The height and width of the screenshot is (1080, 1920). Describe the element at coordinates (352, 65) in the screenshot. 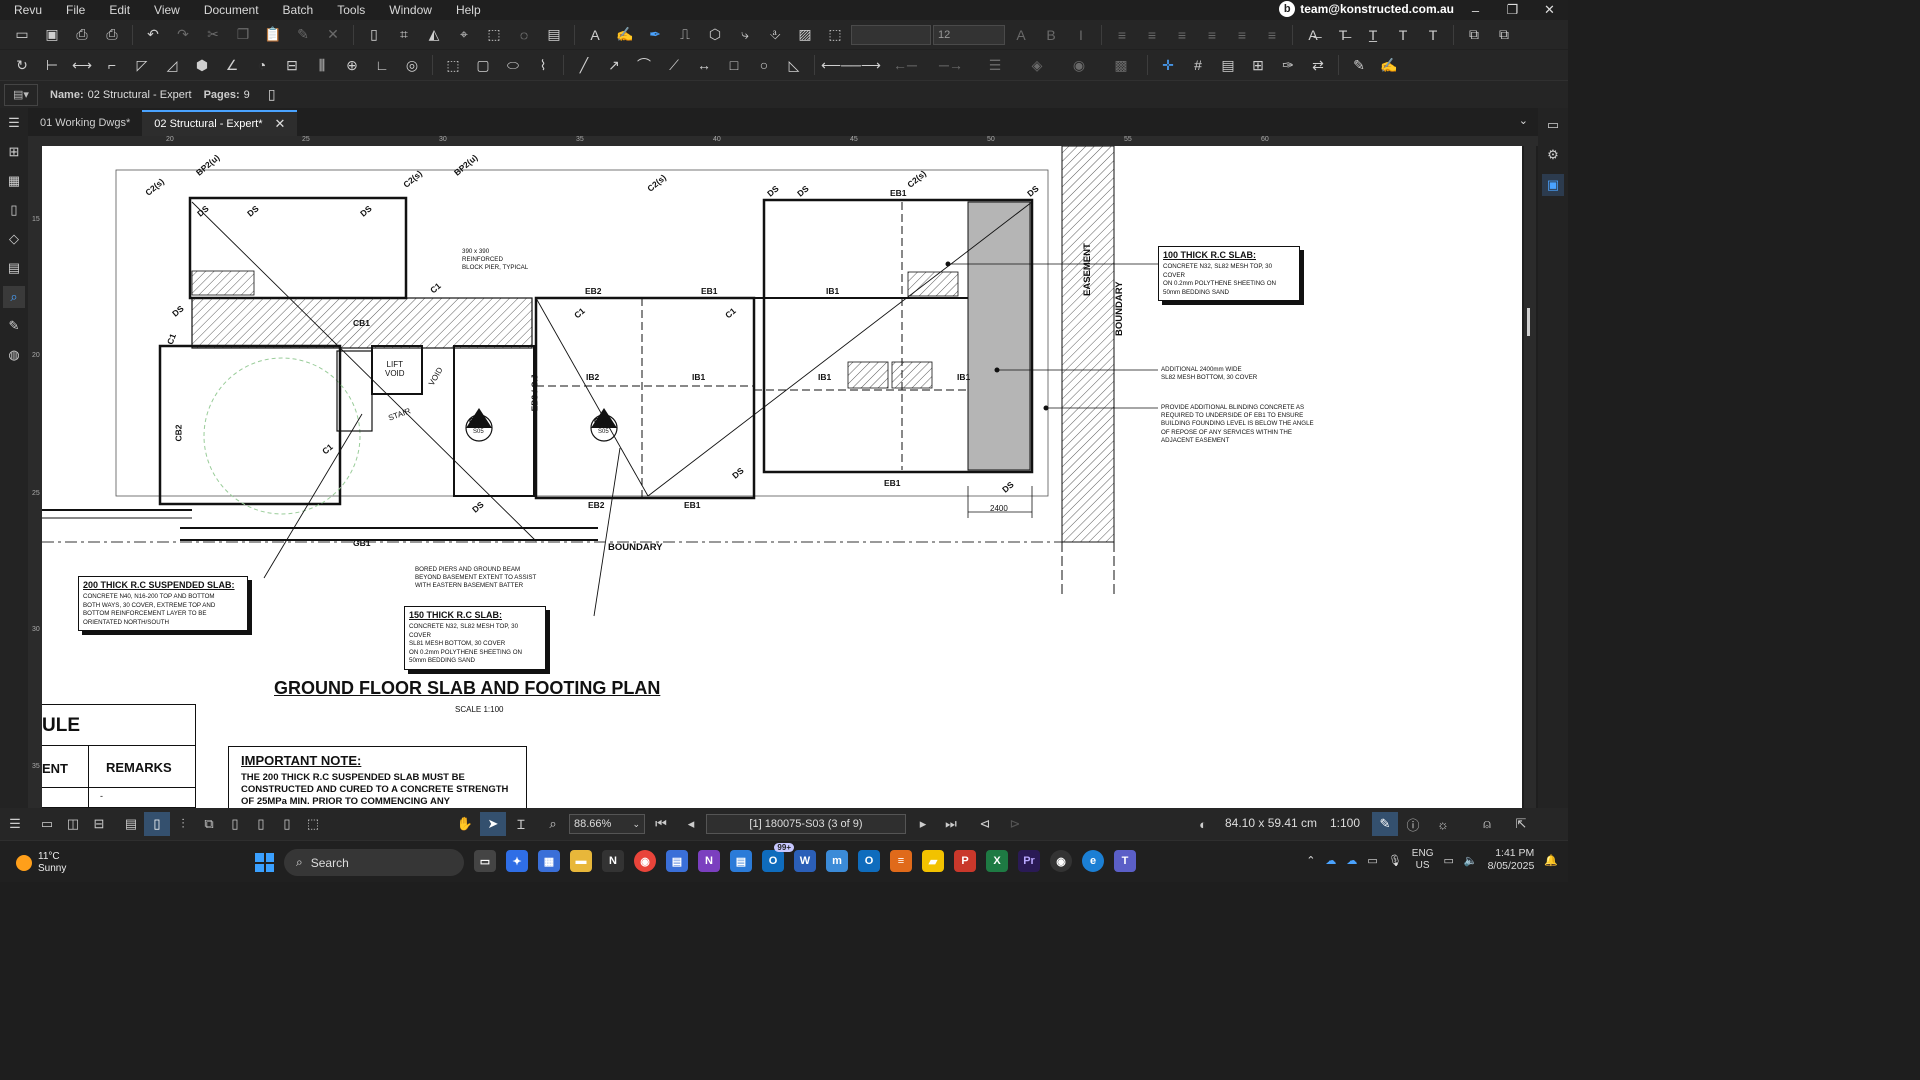

I see `measure-radius-icon: ⊕` at that location.